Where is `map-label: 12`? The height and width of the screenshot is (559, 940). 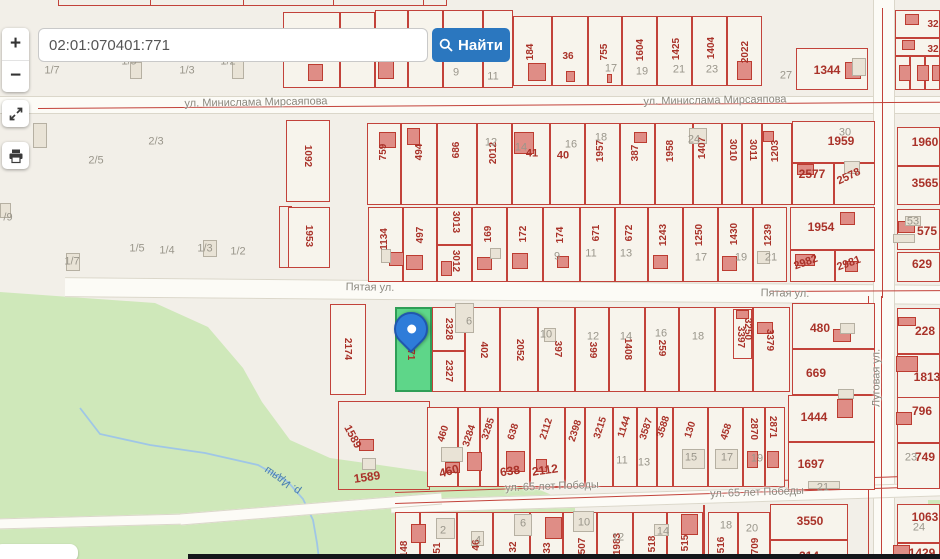
map-label: 12 is located at coordinates (593, 336).